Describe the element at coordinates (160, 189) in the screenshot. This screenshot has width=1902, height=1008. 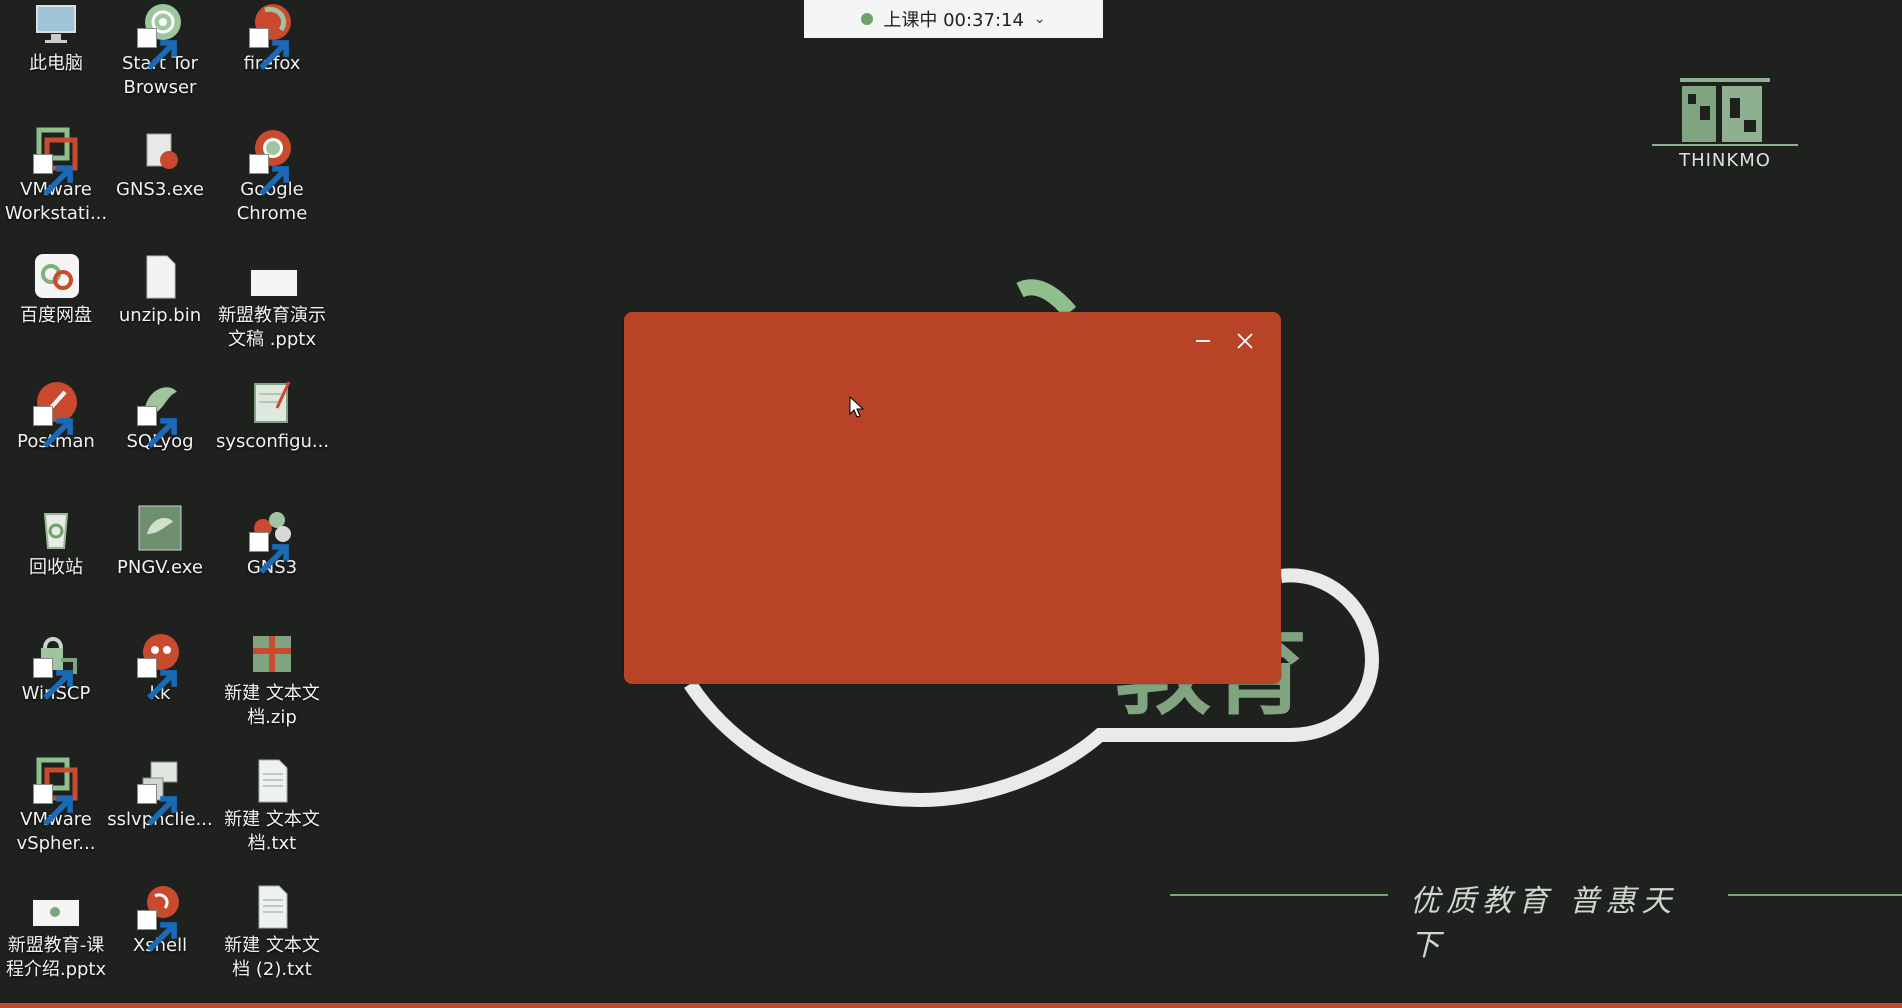
I see `desktop-icon-label: GNS3.exe` at that location.